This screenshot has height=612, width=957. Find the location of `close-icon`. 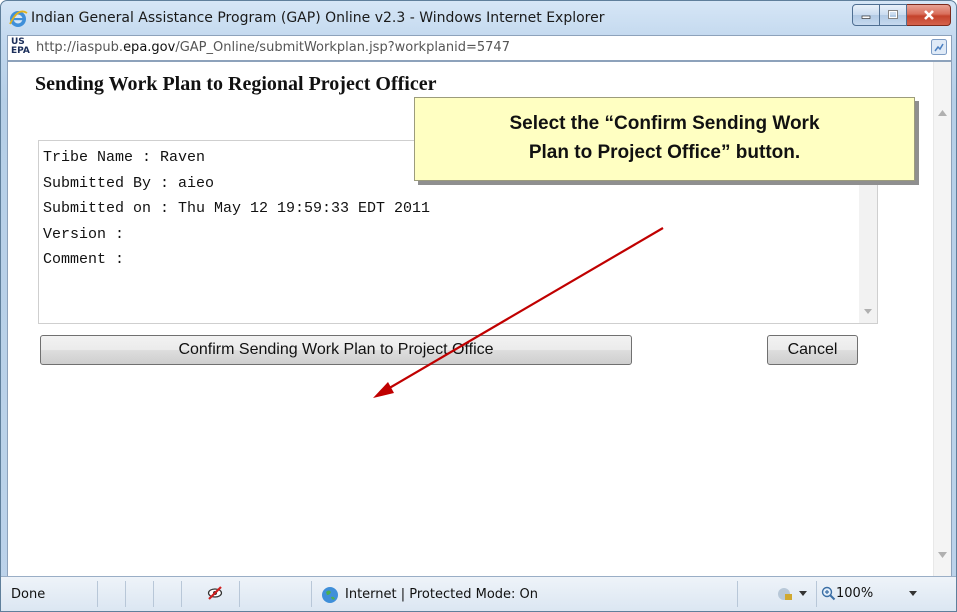

close-icon is located at coordinates (928, 15).